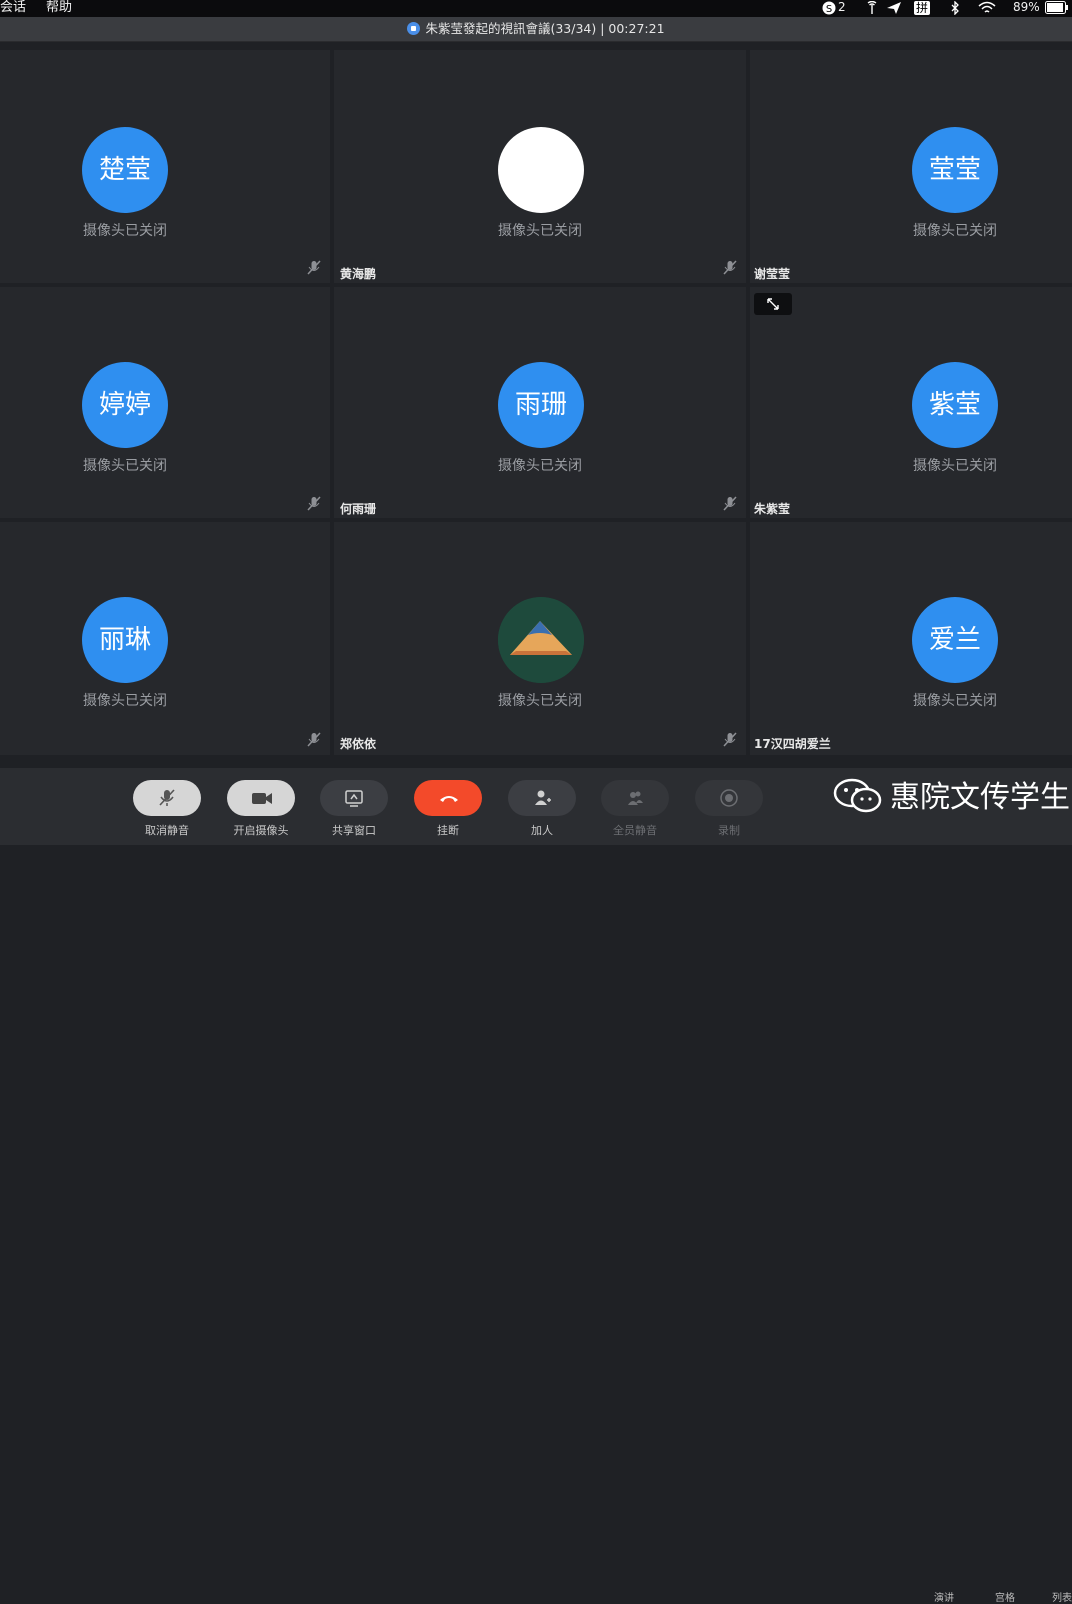 The image size is (1072, 1604). What do you see at coordinates (414, 28) in the screenshot?
I see `lock-icon` at bounding box center [414, 28].